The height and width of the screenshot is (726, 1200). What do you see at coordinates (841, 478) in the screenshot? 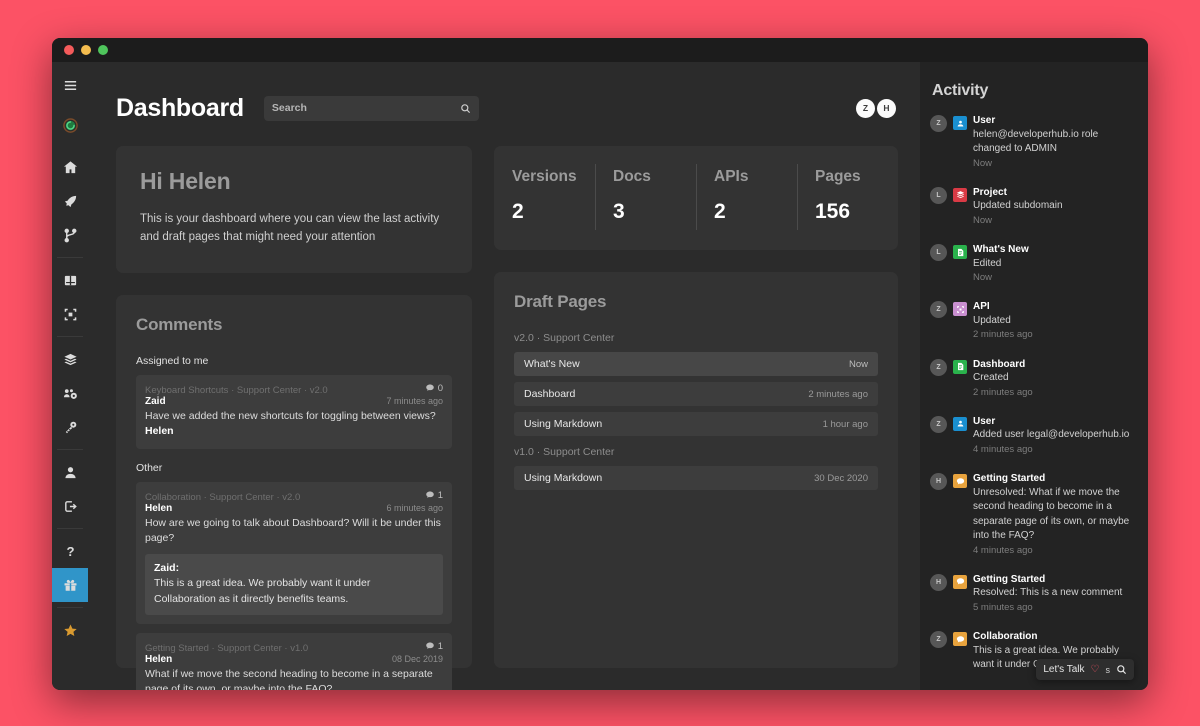
I see `draft-time: 30 Dec 2020` at bounding box center [841, 478].